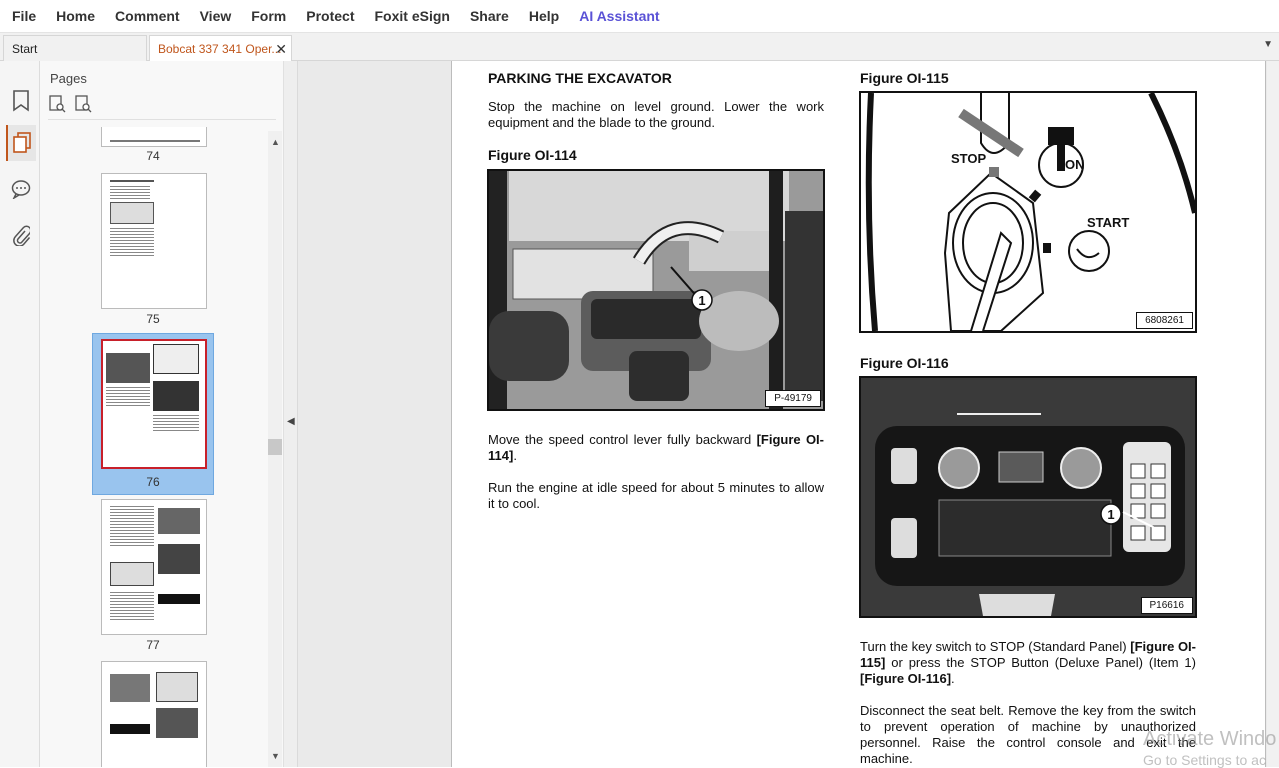  What do you see at coordinates (411, 16) in the screenshot?
I see `menu-foxit-esign: Foxit eSign` at bounding box center [411, 16].